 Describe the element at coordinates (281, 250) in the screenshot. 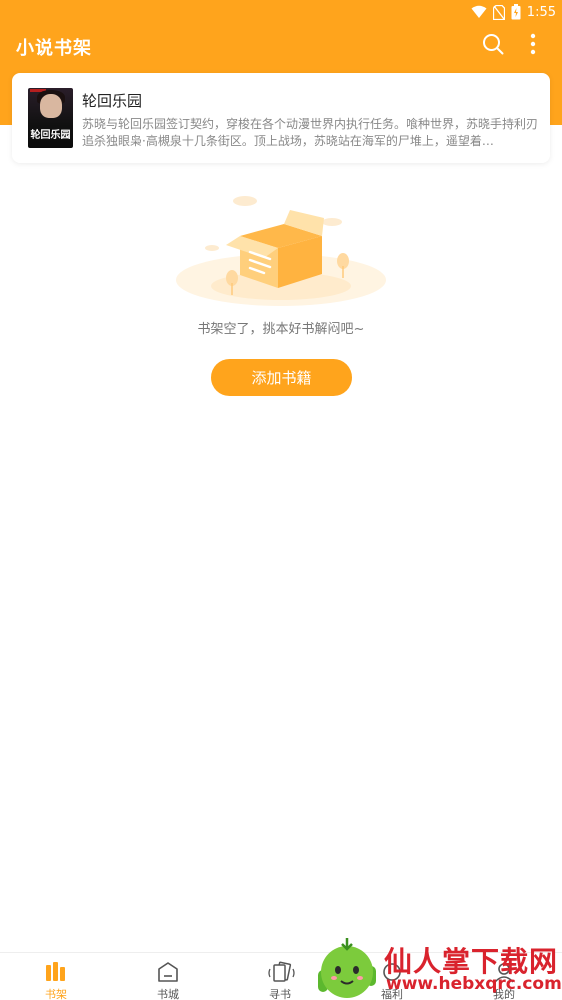

I see `empty-box-illustration` at that location.